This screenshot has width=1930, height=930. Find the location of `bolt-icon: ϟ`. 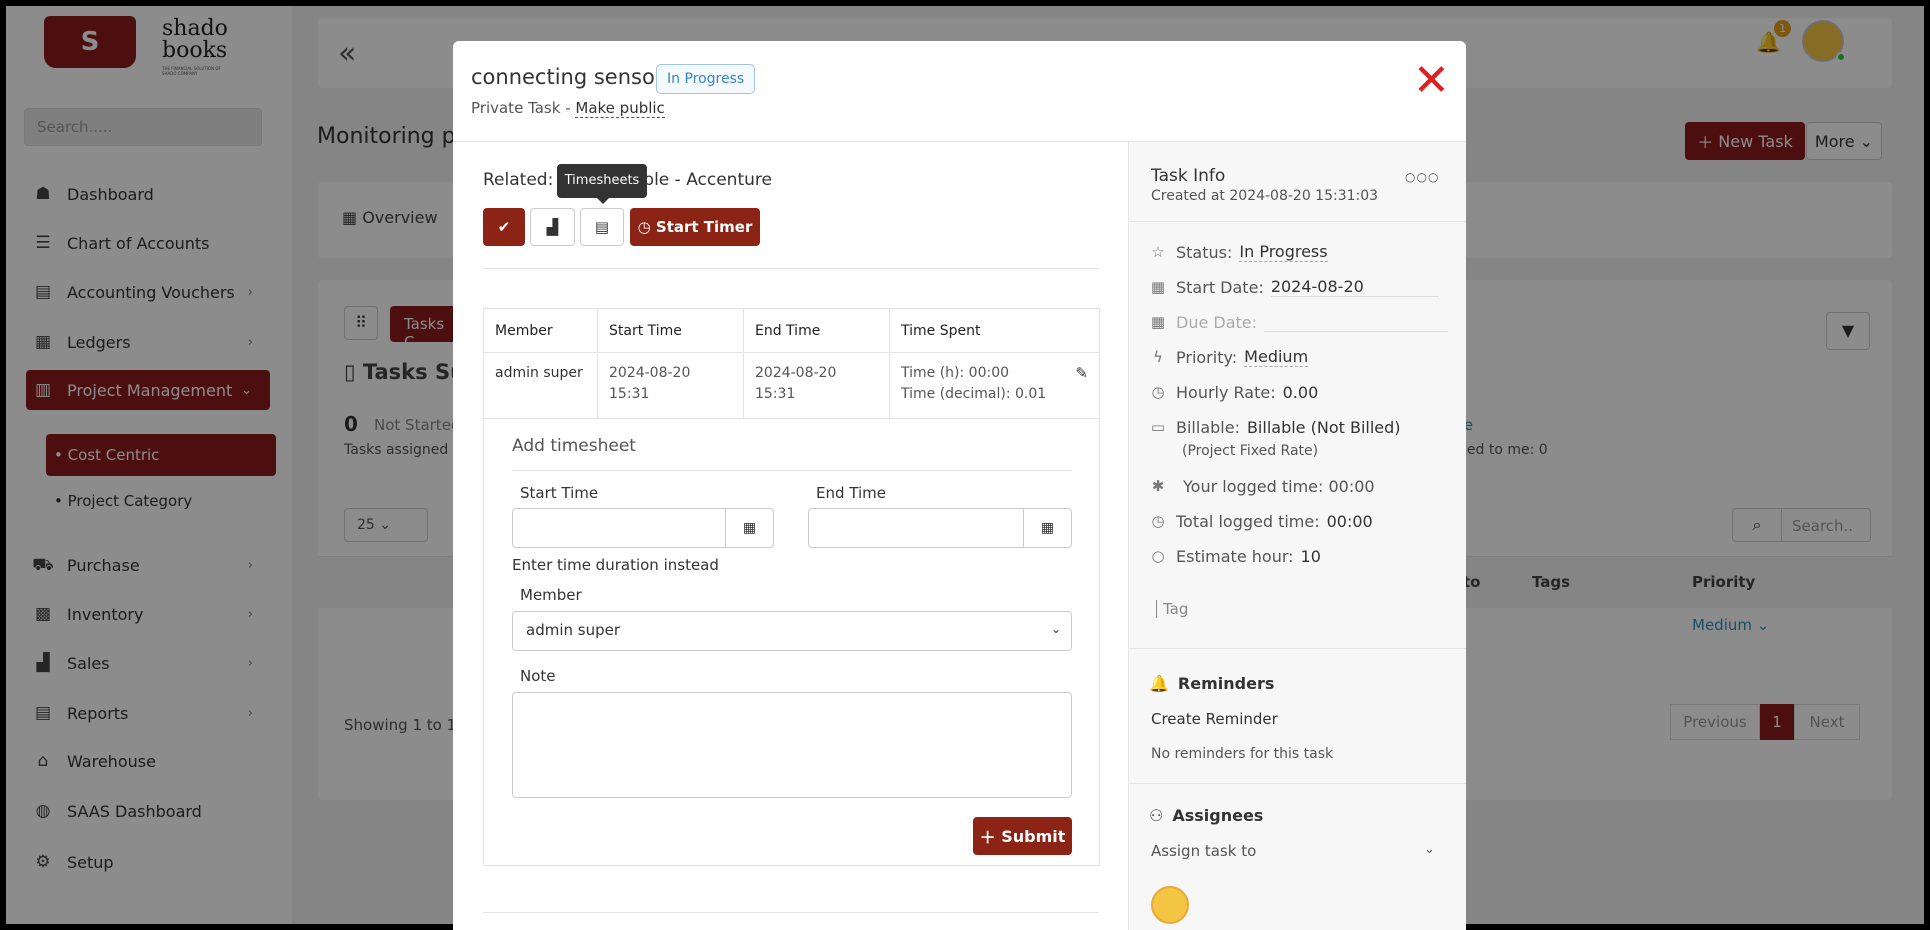

bolt-icon: ϟ is located at coordinates (1158, 357).